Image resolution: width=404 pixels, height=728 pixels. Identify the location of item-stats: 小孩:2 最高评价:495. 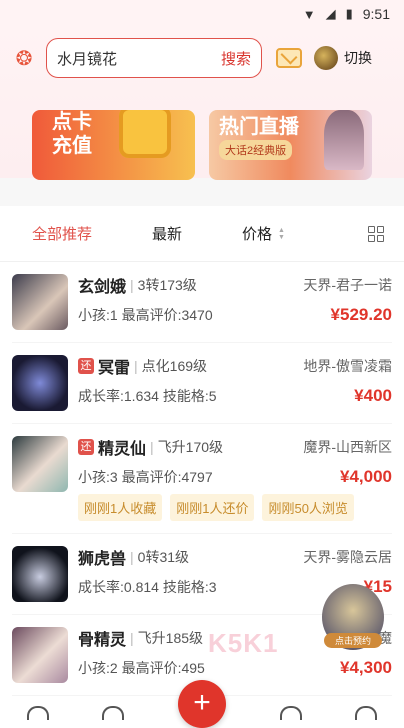
(141, 668).